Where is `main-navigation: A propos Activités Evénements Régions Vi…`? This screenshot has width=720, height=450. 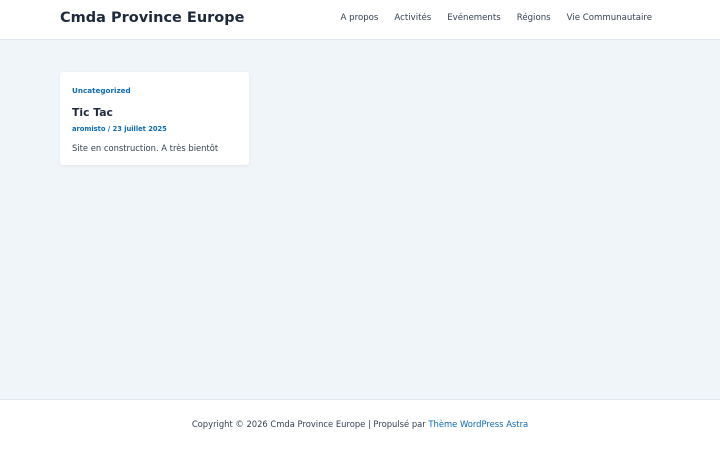
main-navigation: A propos Activités Evénements Régions Vi… is located at coordinates (496, 18).